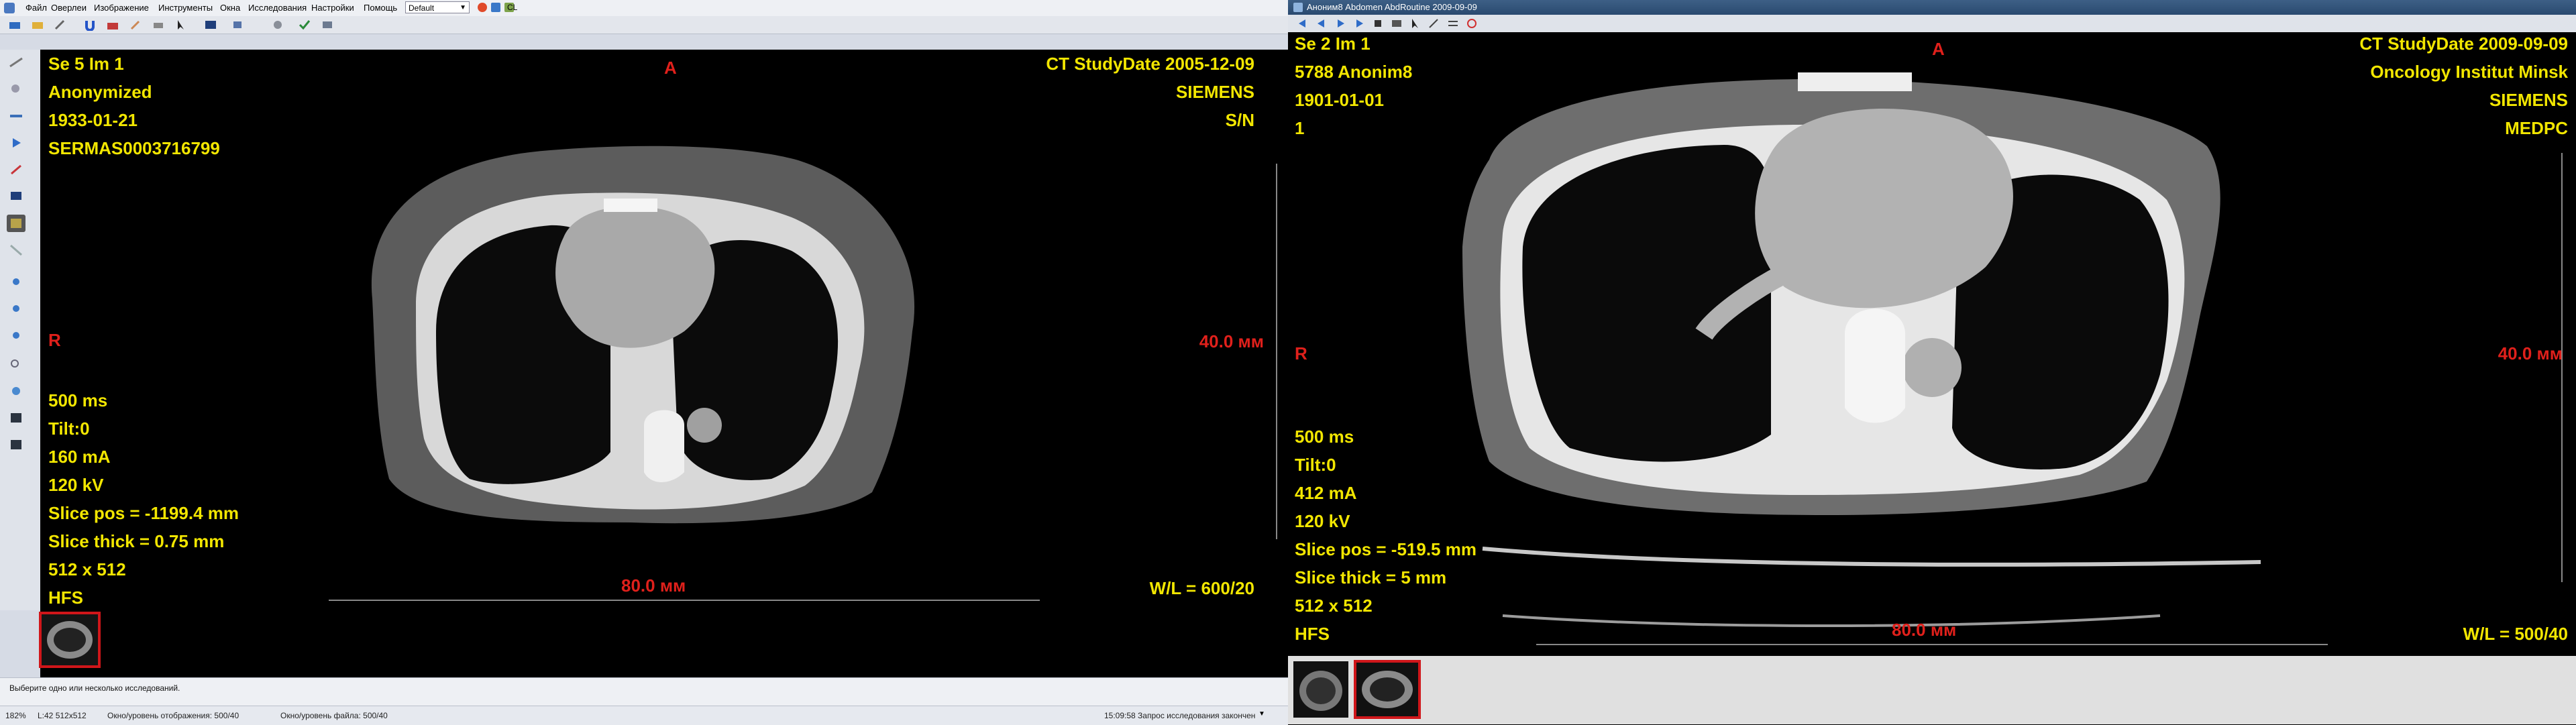  I want to click on menu-help: Помощь, so click(380, 8).